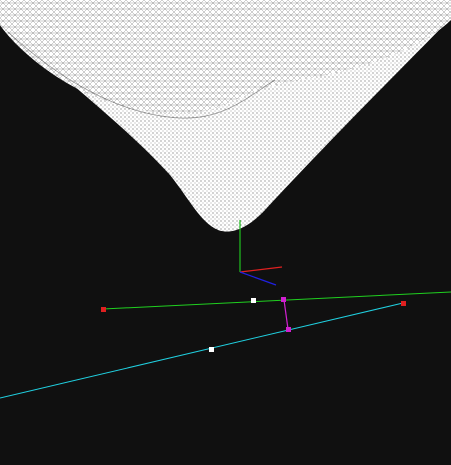 This screenshot has width=451, height=465. I want to click on line-a-midpoint, so click(253, 300).